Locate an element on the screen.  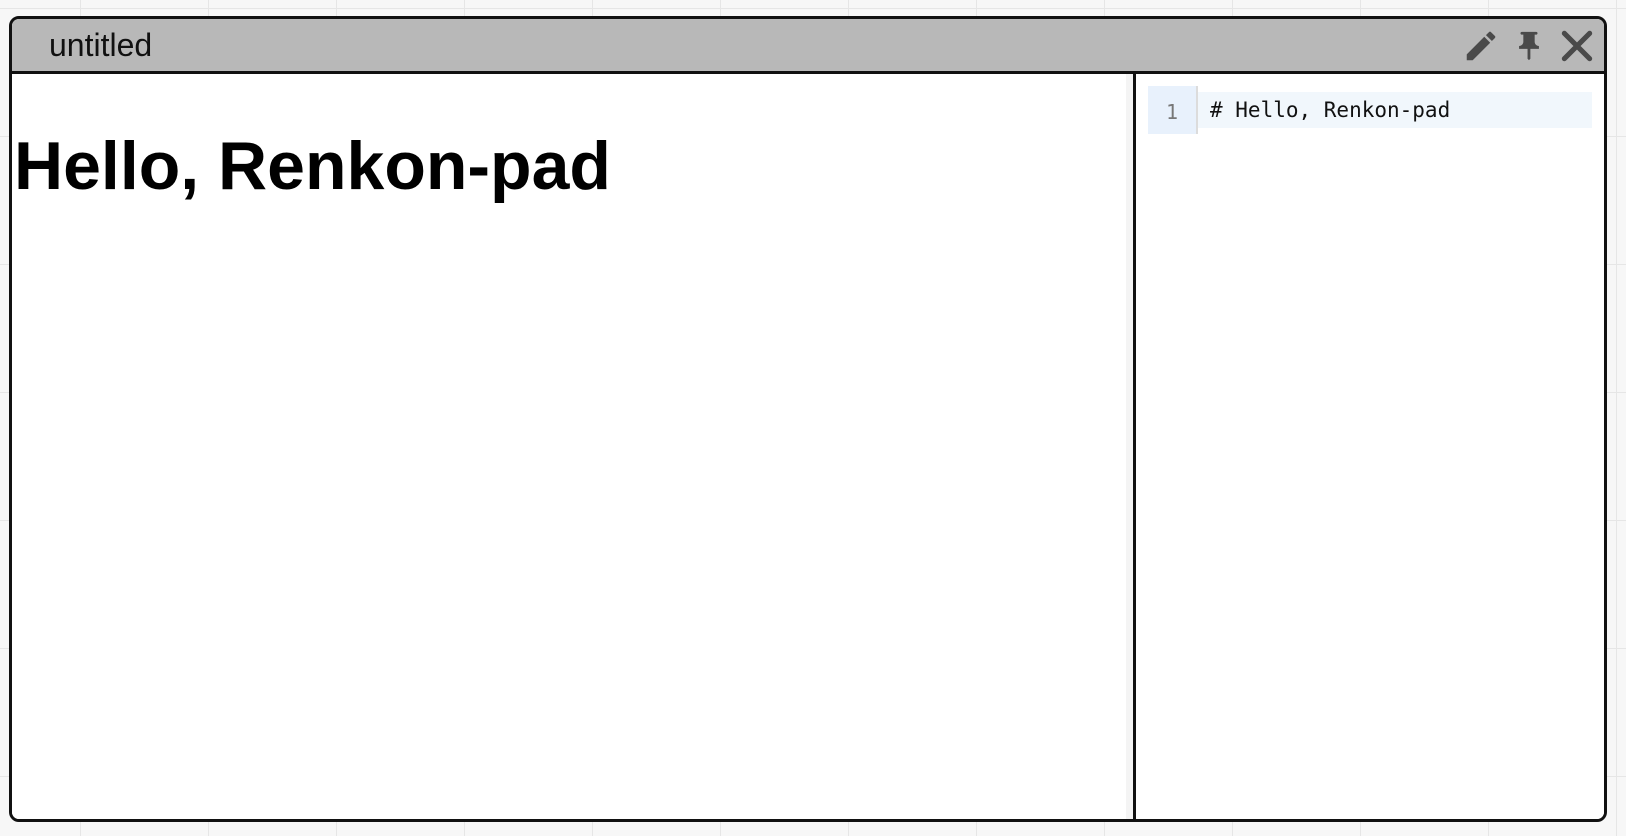
edit-button is located at coordinates (1481, 46).